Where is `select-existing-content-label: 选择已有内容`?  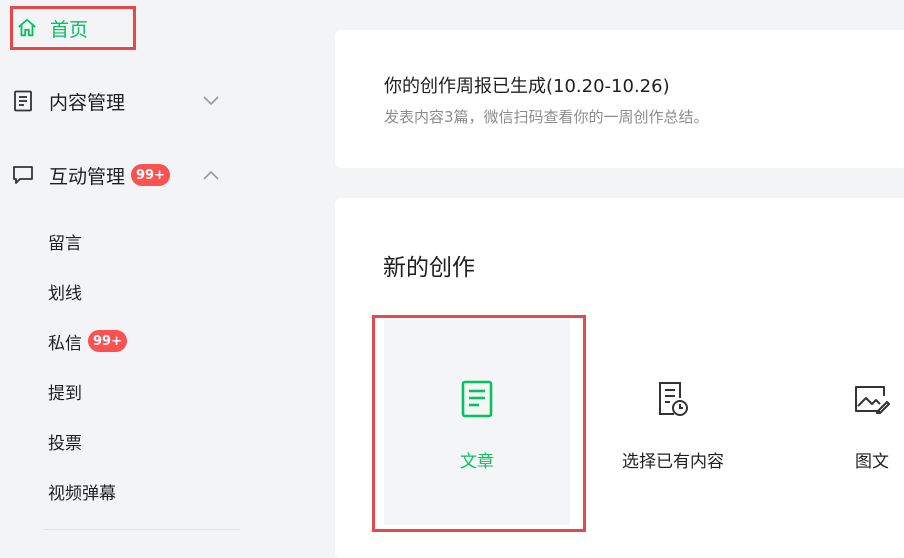
select-existing-content-label: 选择已有内容 is located at coordinates (673, 462).